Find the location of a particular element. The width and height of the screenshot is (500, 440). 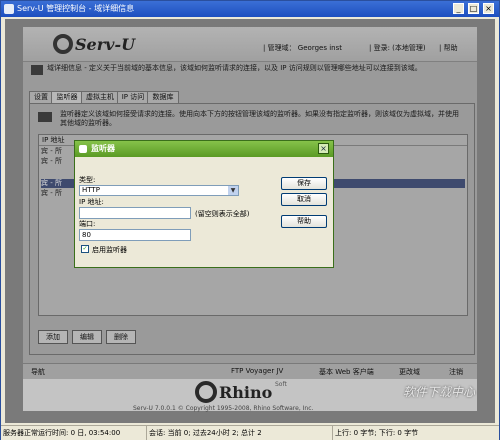

save-button: 保存 is located at coordinates (304, 183).